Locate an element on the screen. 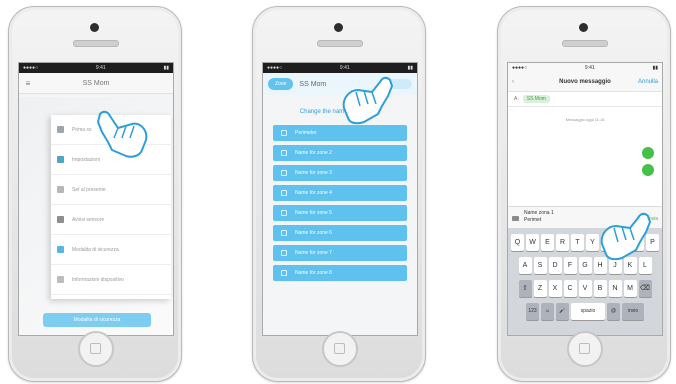  key-bottom-5: invio is located at coordinates (633, 311).